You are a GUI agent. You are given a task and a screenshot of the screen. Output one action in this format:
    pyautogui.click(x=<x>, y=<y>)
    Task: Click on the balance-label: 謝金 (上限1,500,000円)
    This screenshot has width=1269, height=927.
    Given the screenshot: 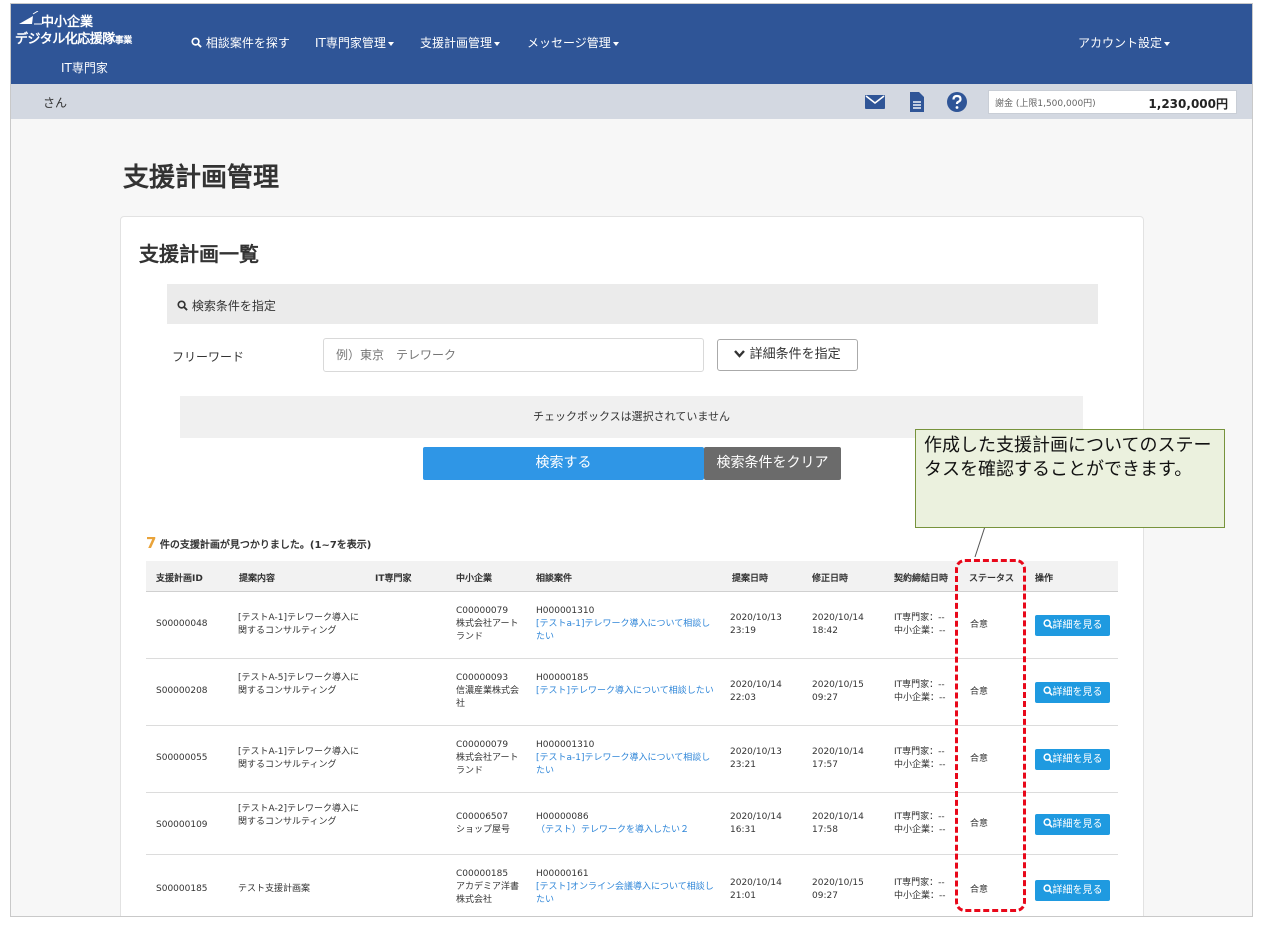 What is the action you would take?
    pyautogui.click(x=1045, y=104)
    